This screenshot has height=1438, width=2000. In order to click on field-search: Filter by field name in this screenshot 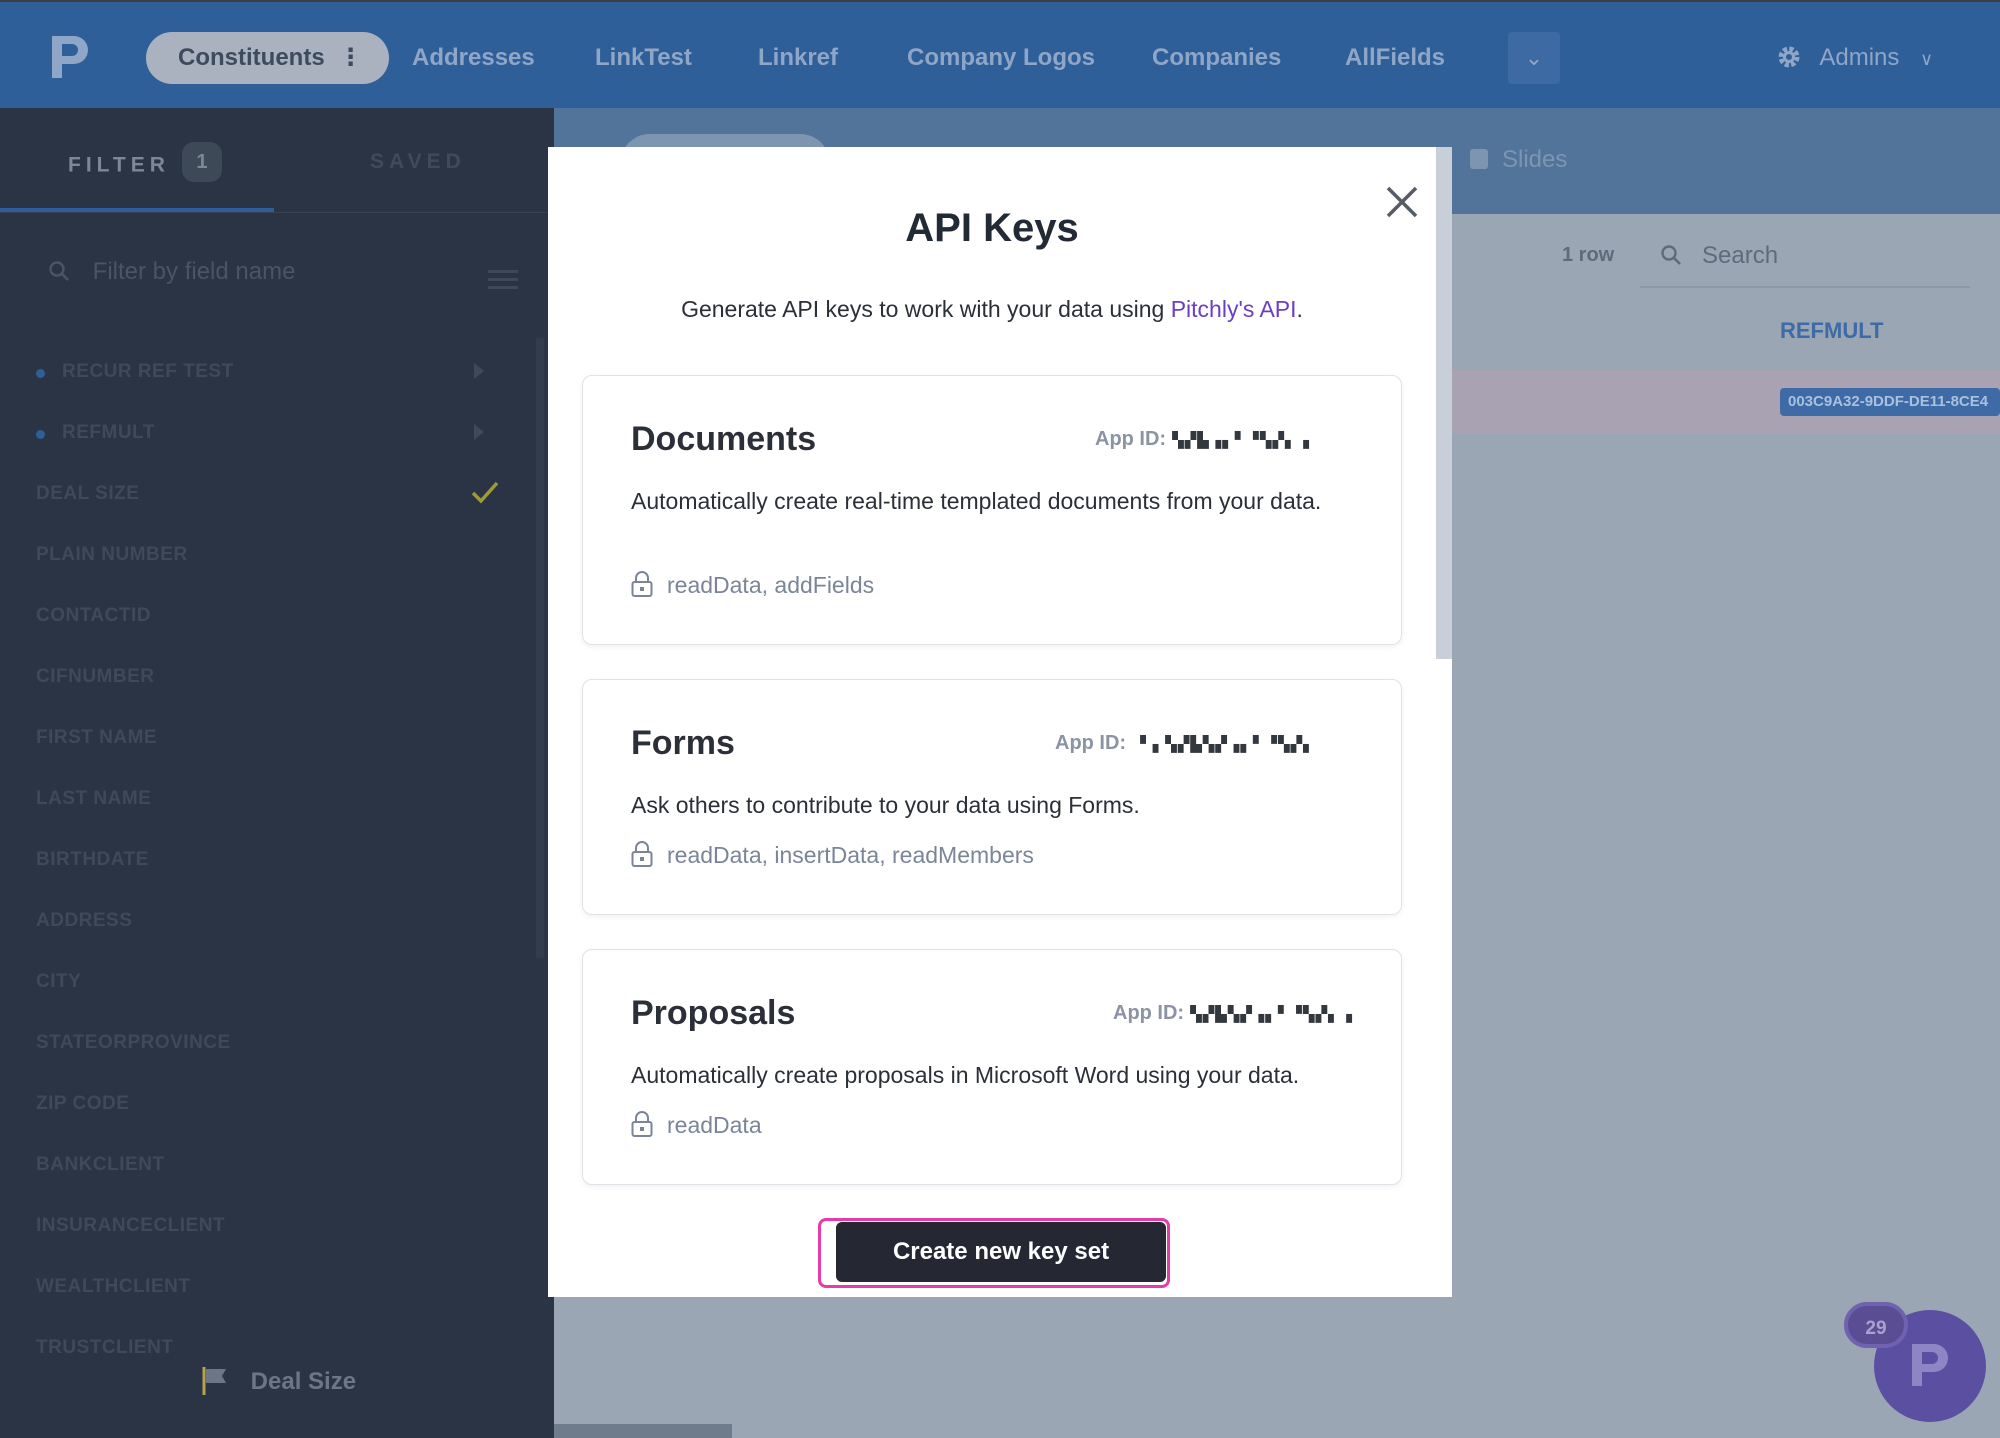, I will do `click(283, 280)`.